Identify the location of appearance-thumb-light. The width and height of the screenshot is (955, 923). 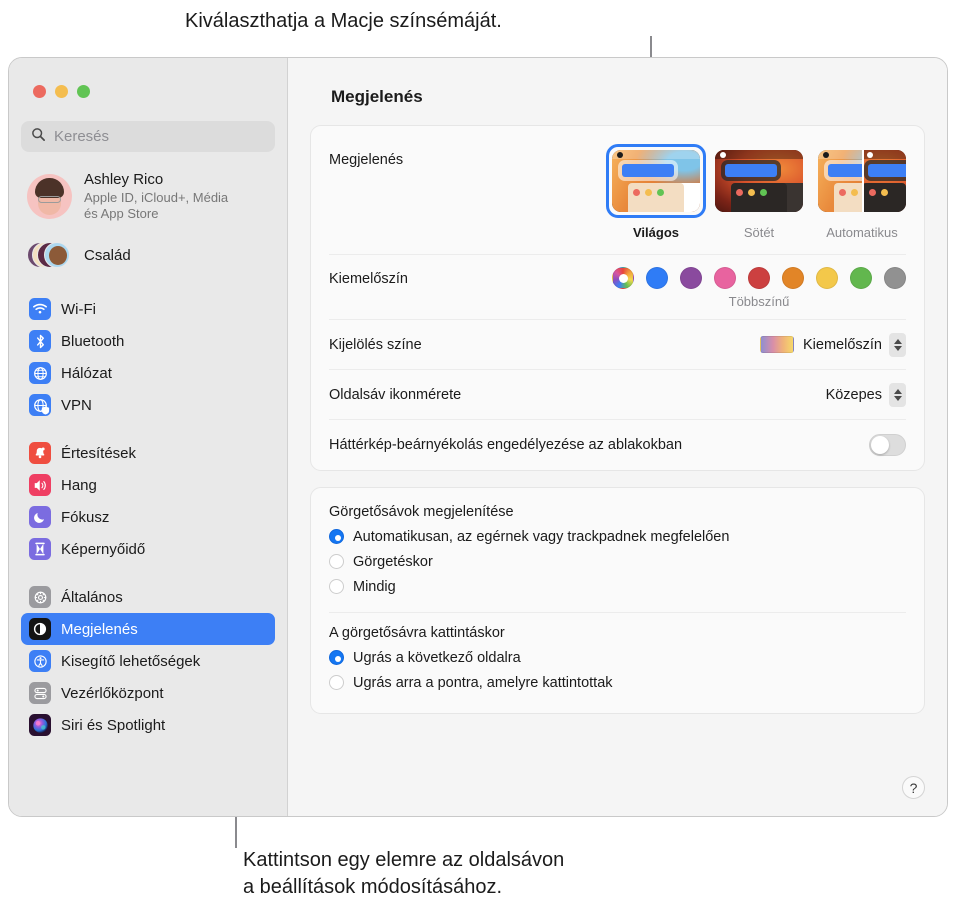
(656, 181).